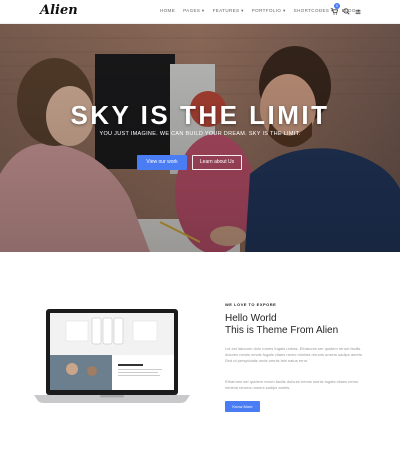 This screenshot has width=400, height=450. I want to click on nav-portfolio: PORTFOLIO ▾, so click(269, 11).